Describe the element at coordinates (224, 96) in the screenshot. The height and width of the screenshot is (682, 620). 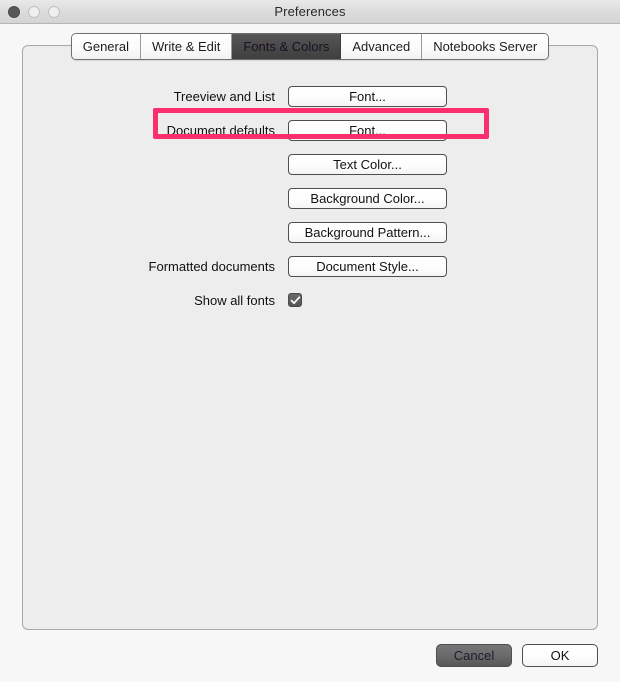
I see `label-treeview-and-list: Treeview and List` at that location.